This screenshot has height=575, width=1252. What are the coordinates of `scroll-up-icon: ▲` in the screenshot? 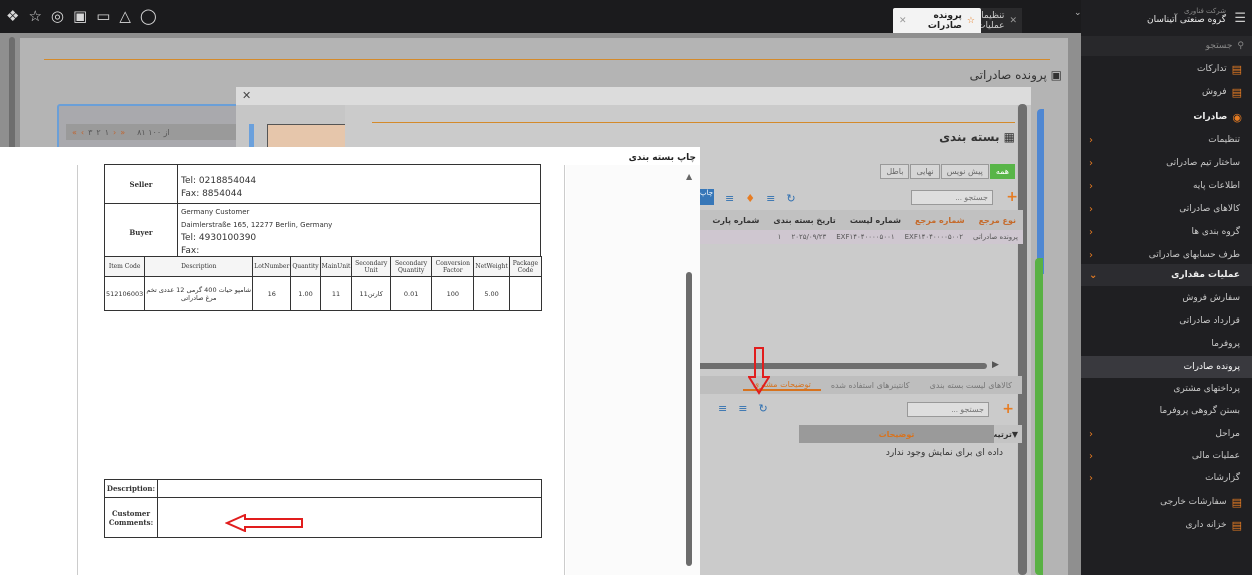 It's located at (689, 176).